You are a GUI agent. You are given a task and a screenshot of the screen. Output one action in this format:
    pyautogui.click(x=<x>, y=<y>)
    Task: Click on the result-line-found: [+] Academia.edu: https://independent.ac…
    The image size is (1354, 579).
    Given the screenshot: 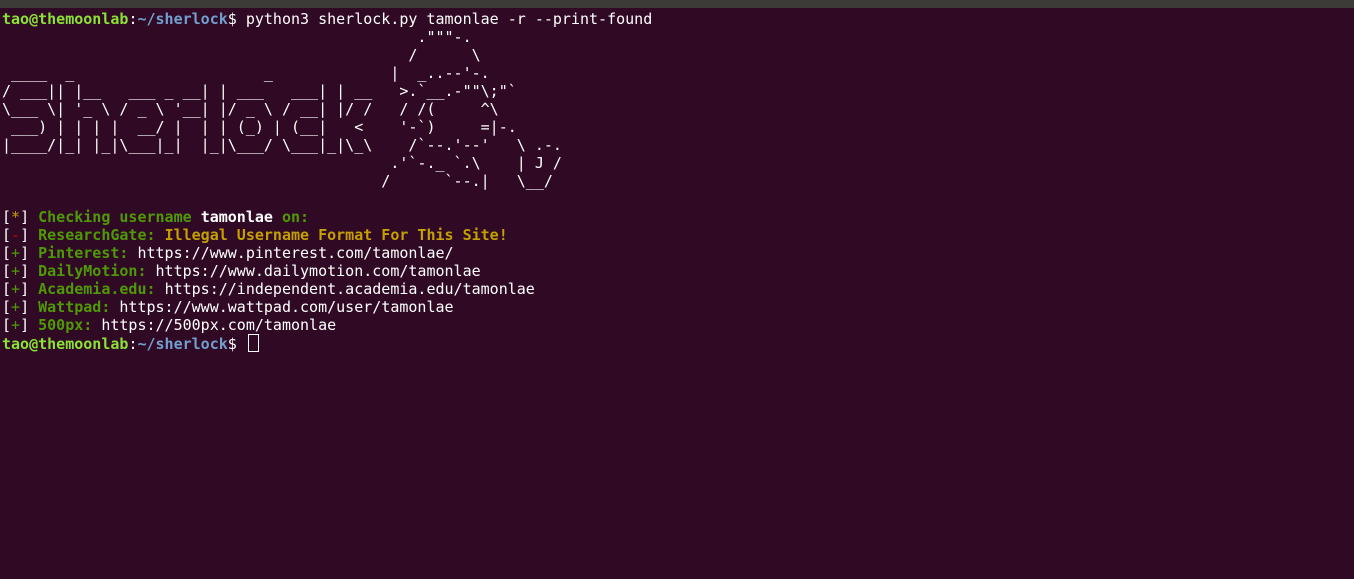 What is the action you would take?
    pyautogui.click(x=268, y=289)
    